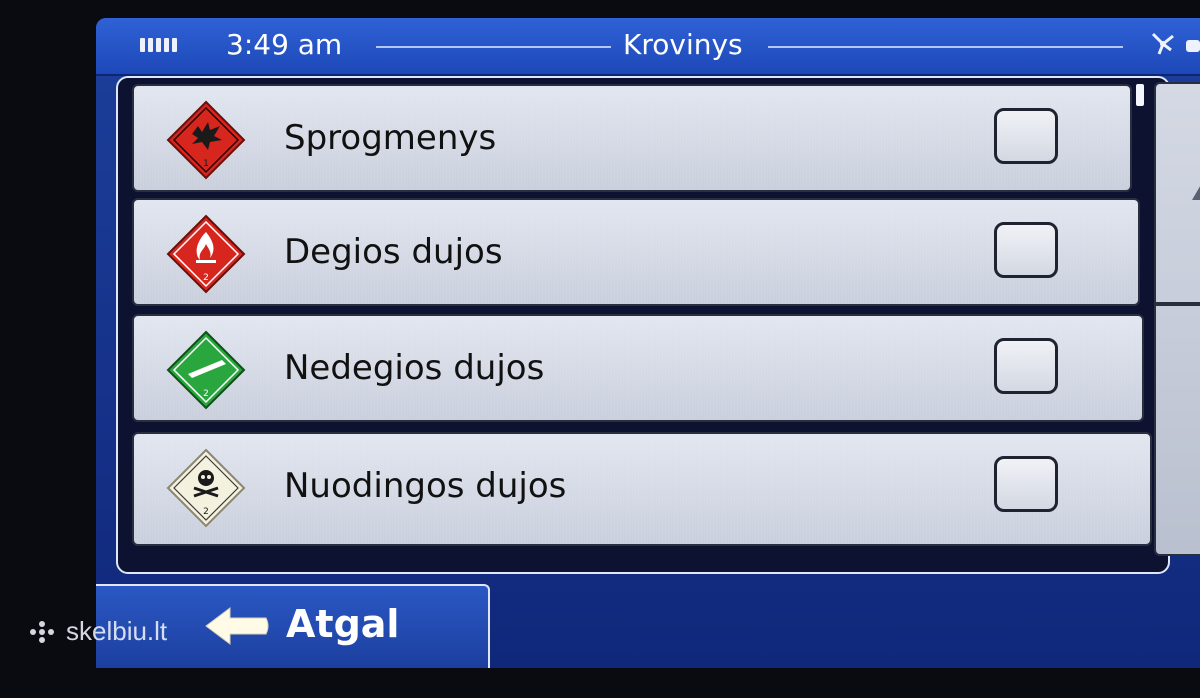  I want to click on satellite-icon, so click(1163, 44).